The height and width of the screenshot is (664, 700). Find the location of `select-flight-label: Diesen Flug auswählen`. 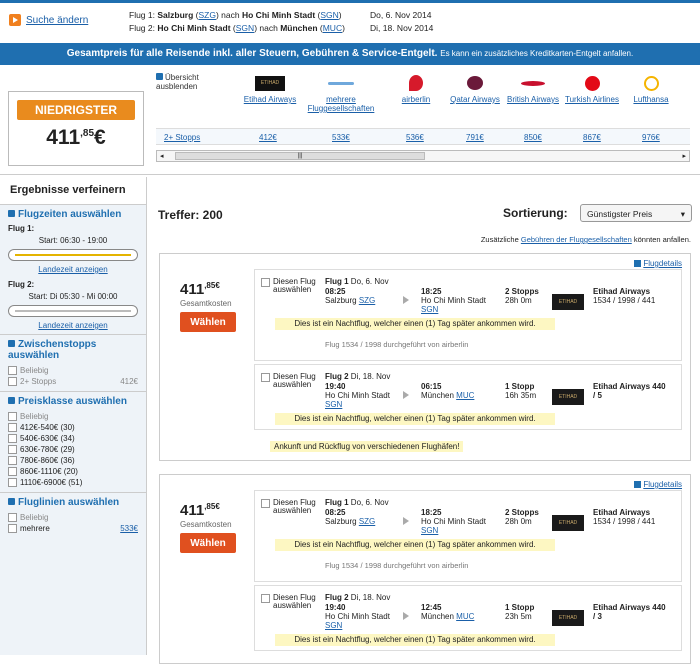

select-flight-label: Diesen Flug auswählen is located at coordinates (294, 285).